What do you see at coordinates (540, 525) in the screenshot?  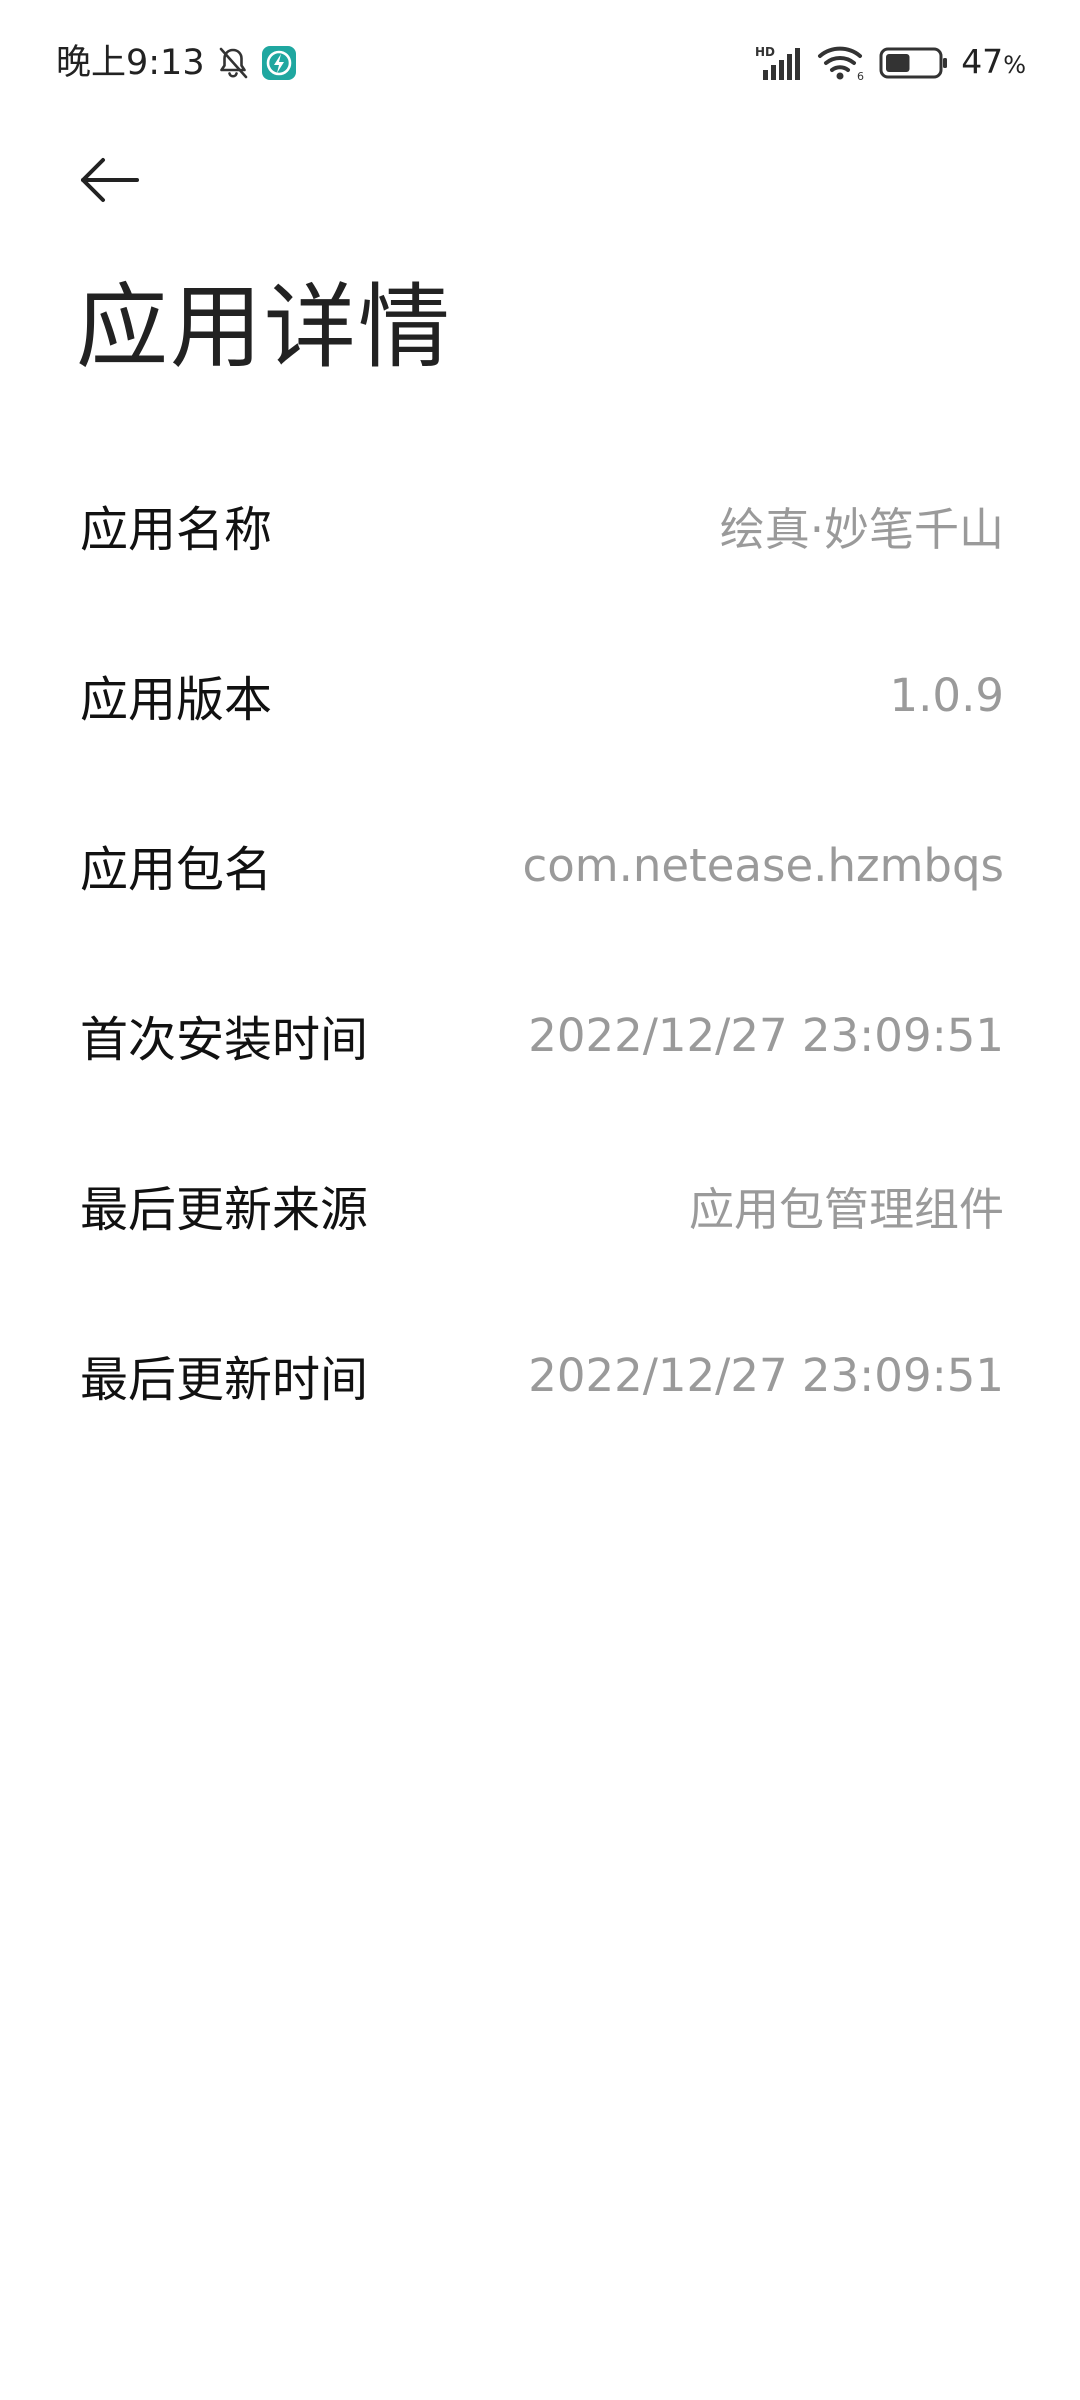 I see `row-app-name: 应用名称 绘真·妙笔千山` at bounding box center [540, 525].